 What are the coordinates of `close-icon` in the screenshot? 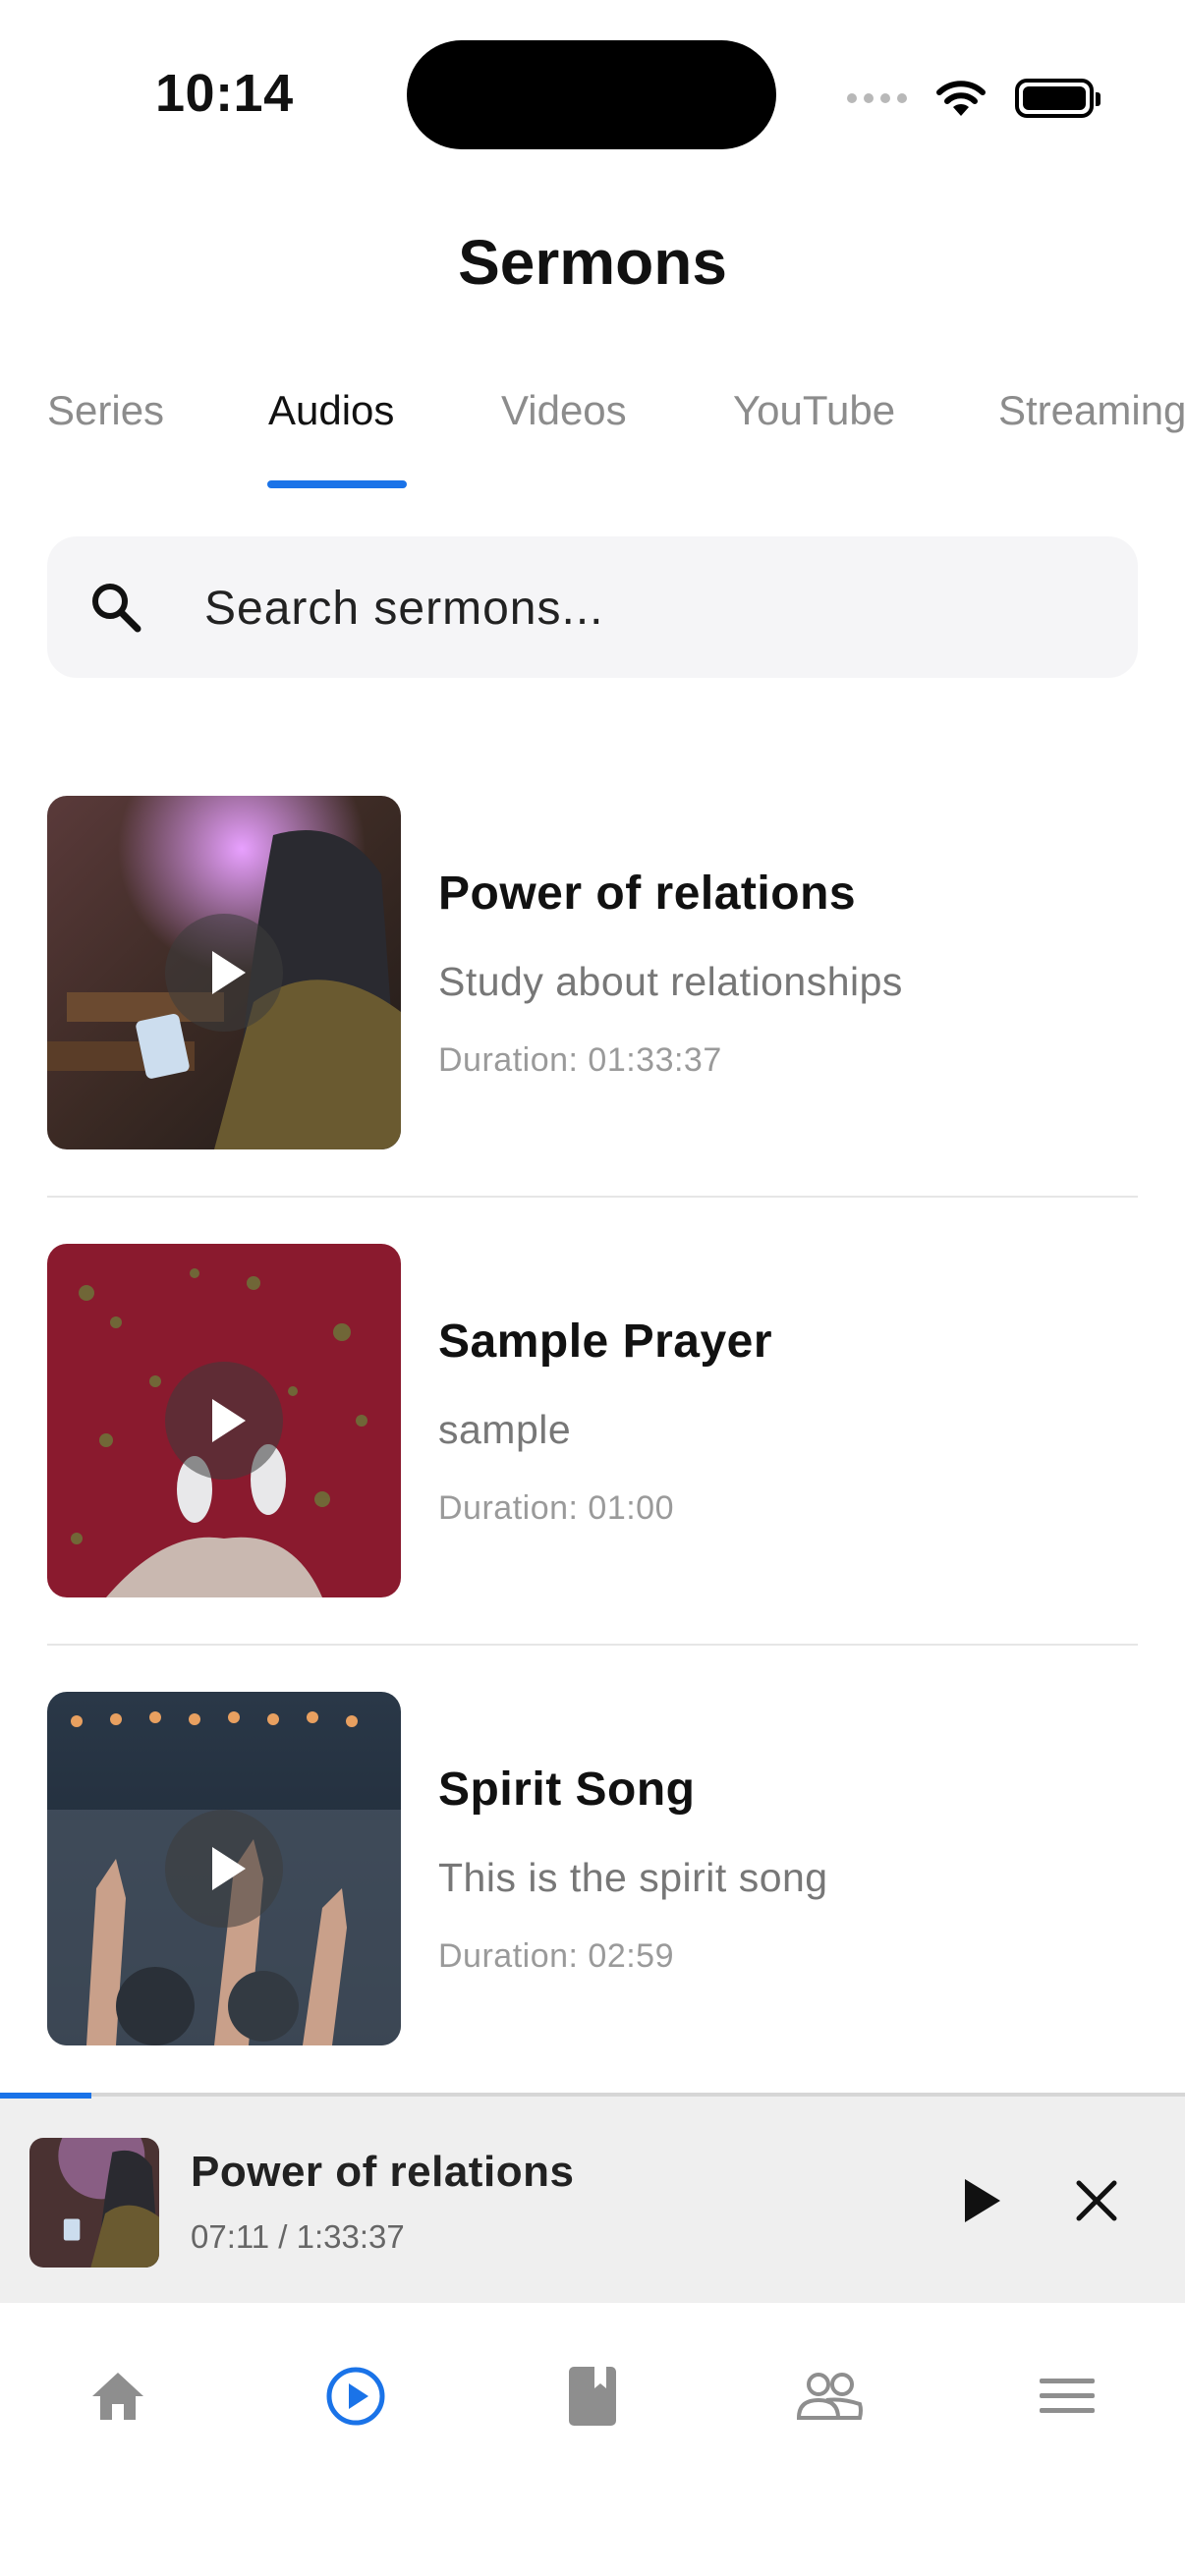 It's located at (1096, 2200).